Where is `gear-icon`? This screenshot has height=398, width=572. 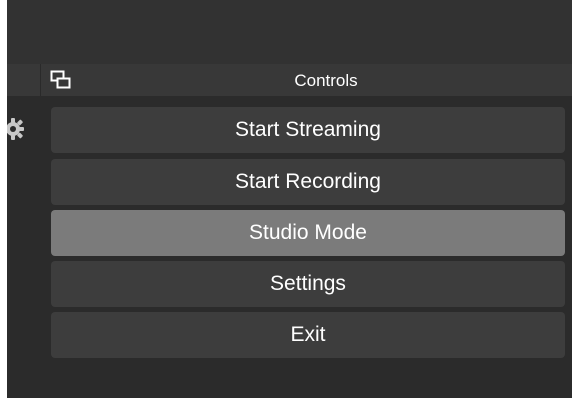 gear-icon is located at coordinates (18, 129).